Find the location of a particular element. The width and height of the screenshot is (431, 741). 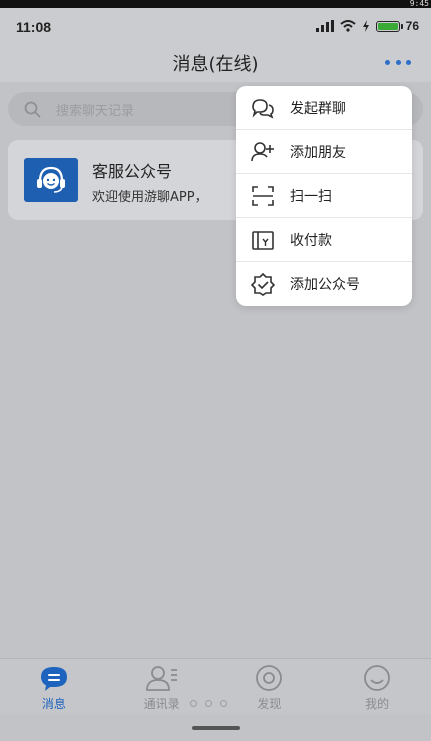

status-time: 11:08 is located at coordinates (34, 27).